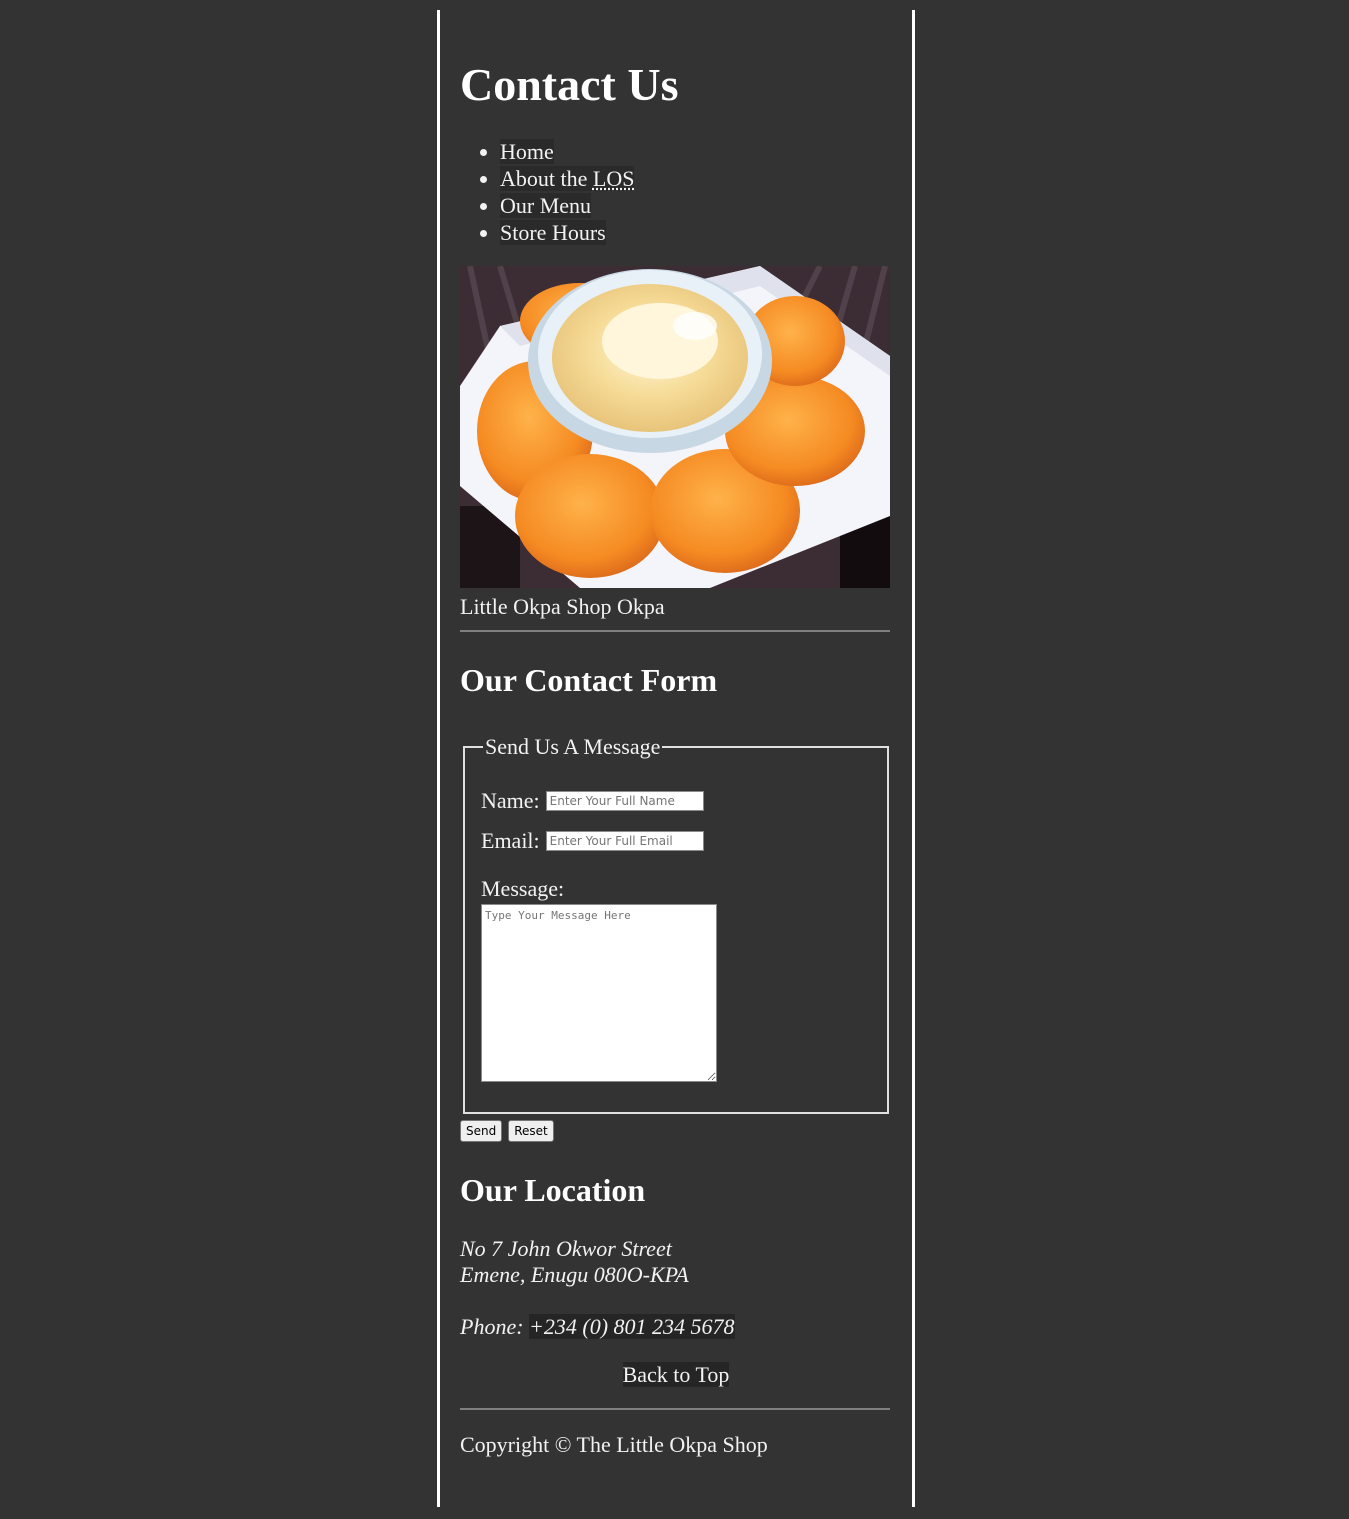  I want to click on form-buttons: Send Reset, so click(676, 1131).